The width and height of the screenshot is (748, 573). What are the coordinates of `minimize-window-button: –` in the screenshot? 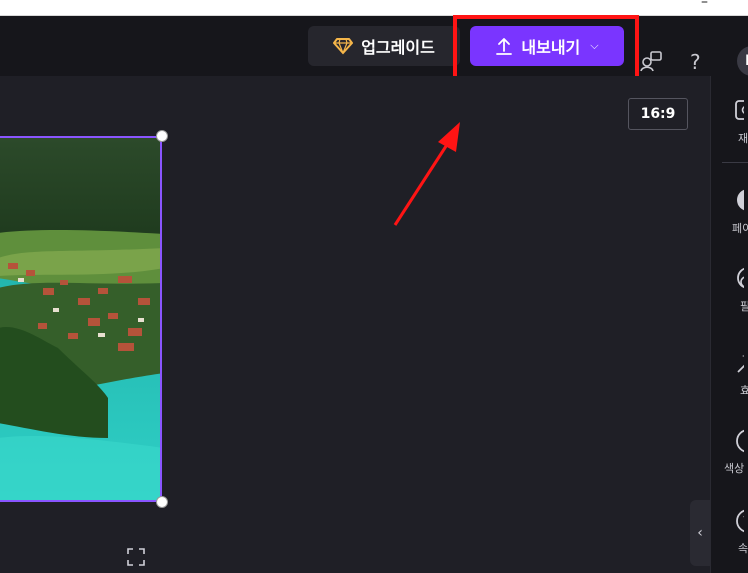 It's located at (704, 5).